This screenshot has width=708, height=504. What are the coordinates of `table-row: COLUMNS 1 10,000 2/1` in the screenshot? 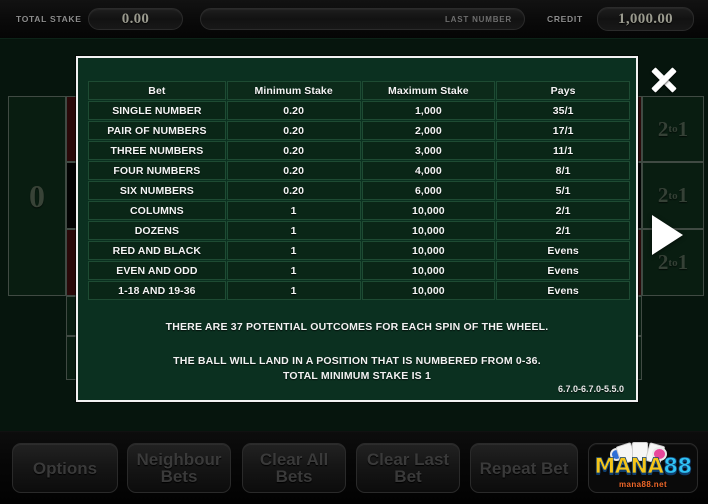 It's located at (359, 210).